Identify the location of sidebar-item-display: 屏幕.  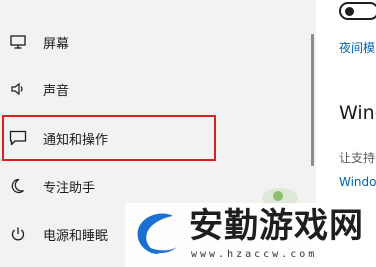
(150, 42).